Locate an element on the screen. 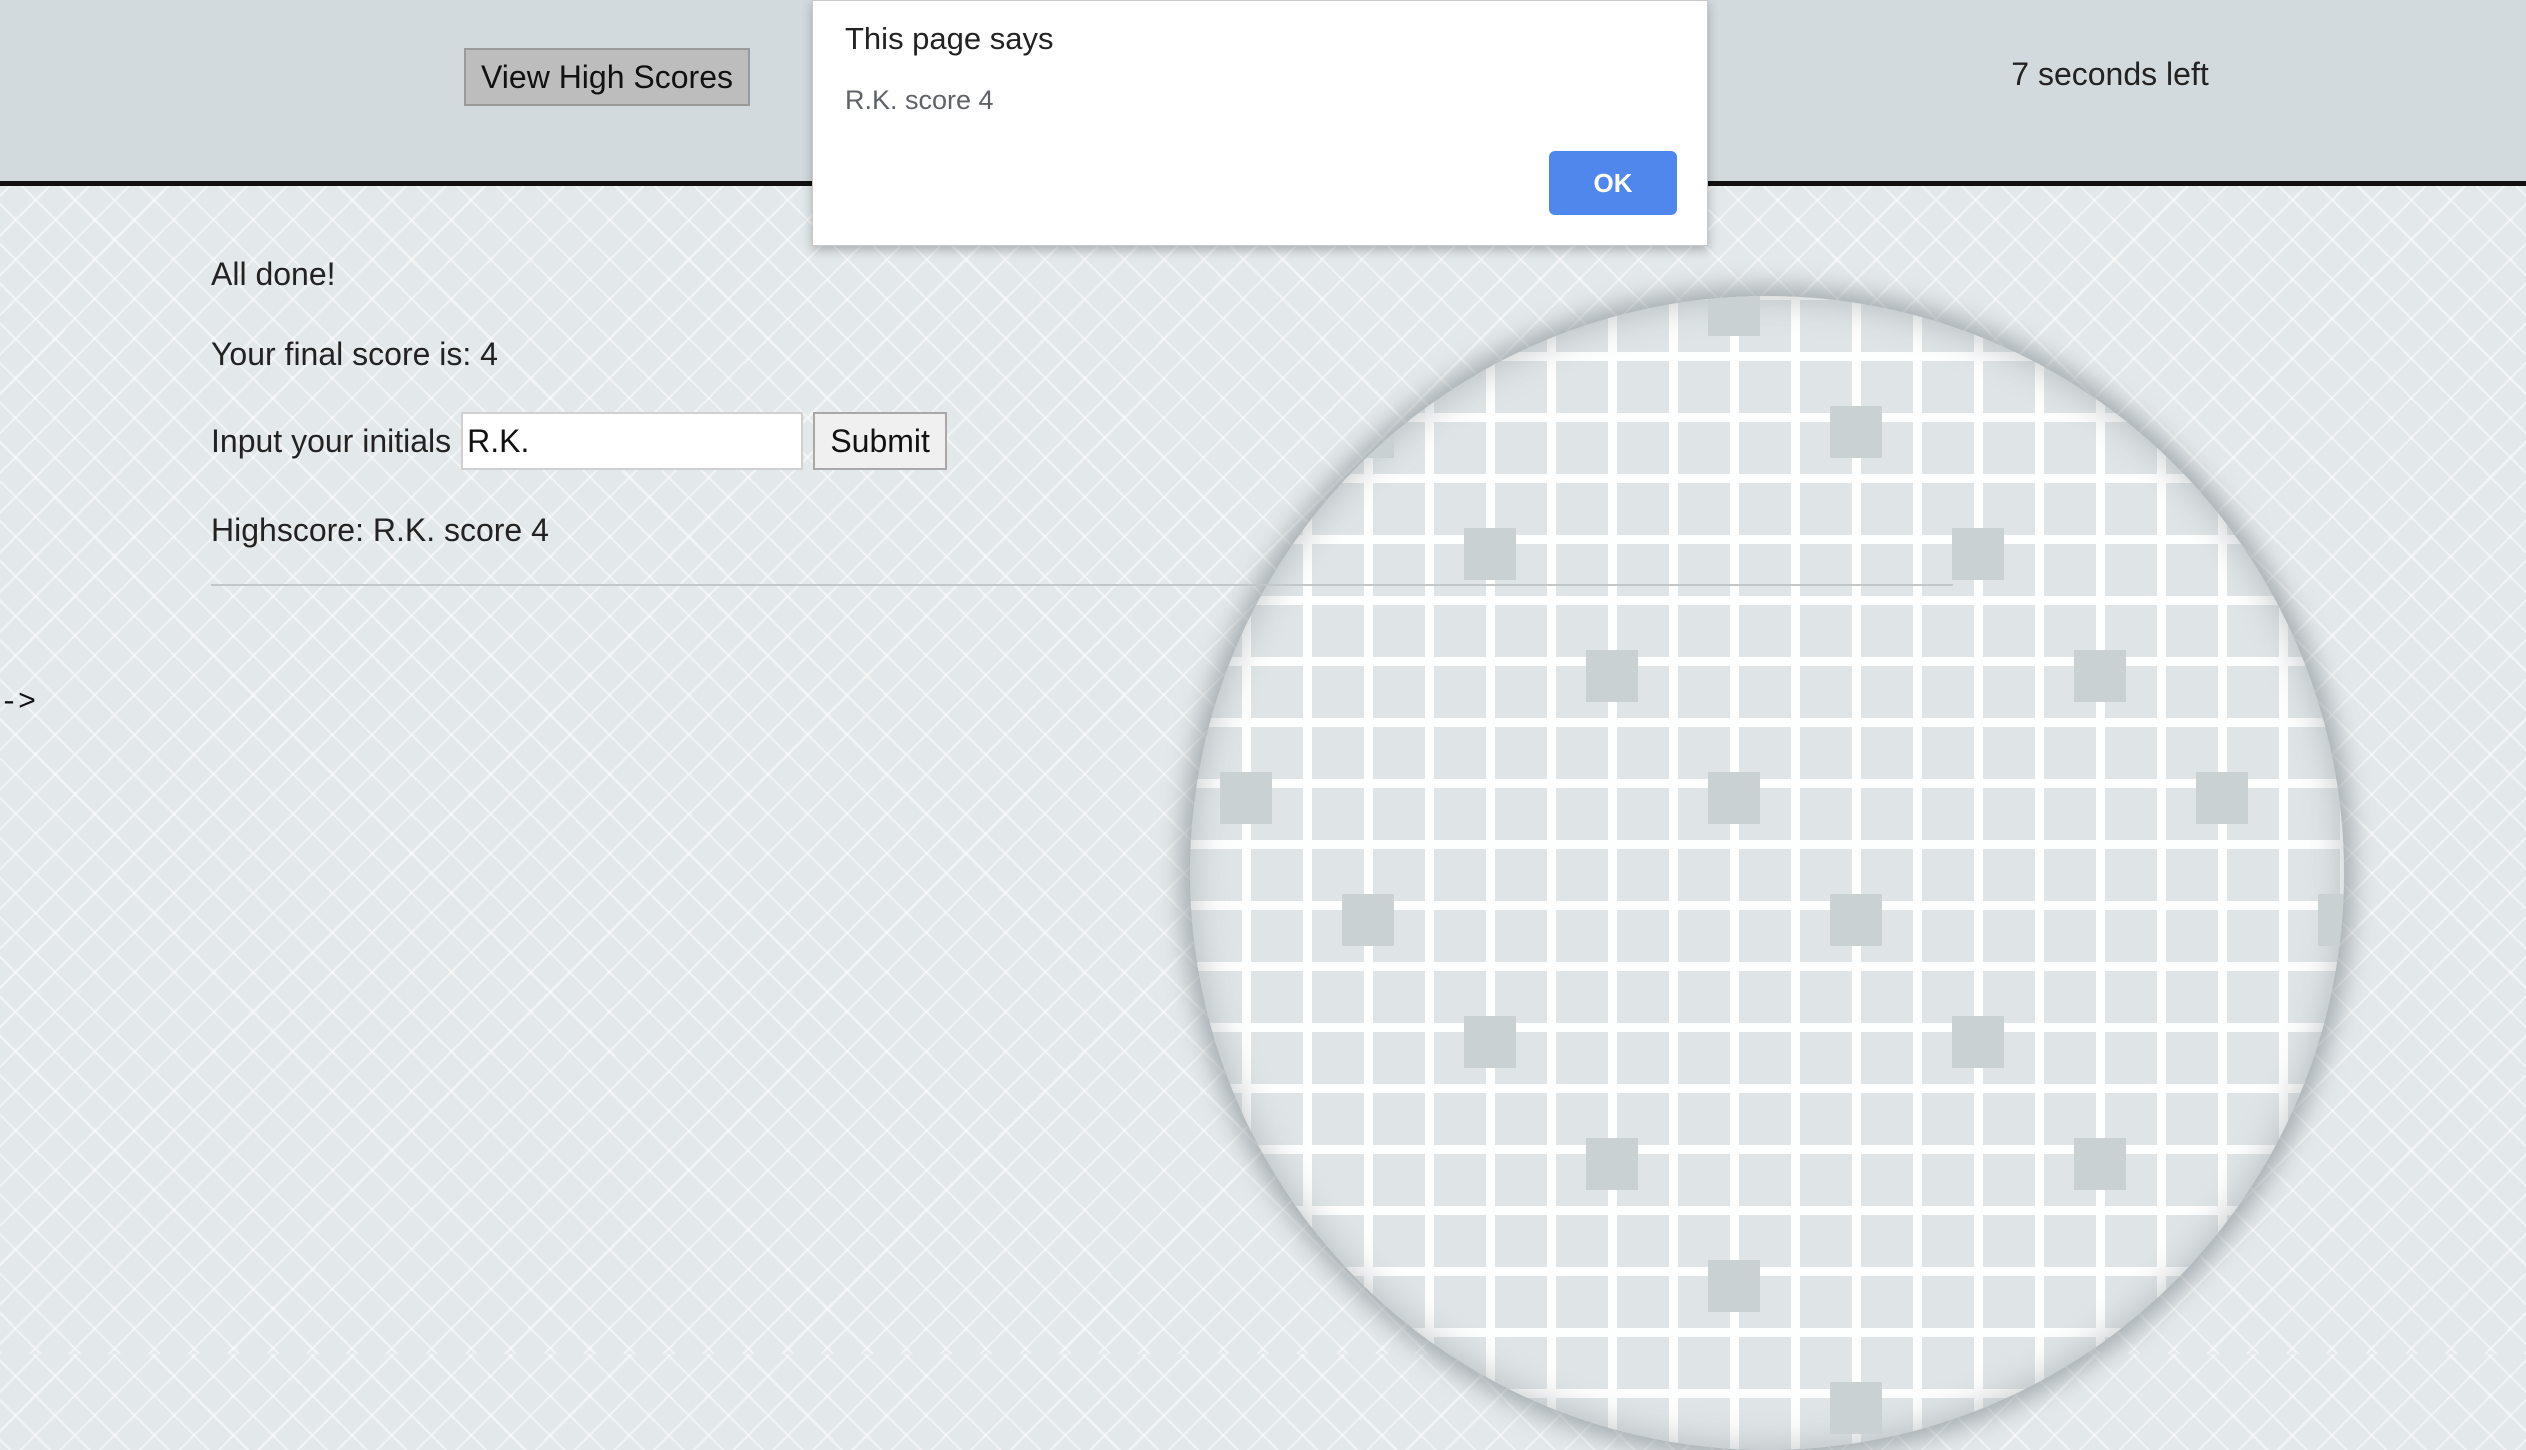  alert-dialog: This page says R.K. score 4 OK is located at coordinates (1260, 123).